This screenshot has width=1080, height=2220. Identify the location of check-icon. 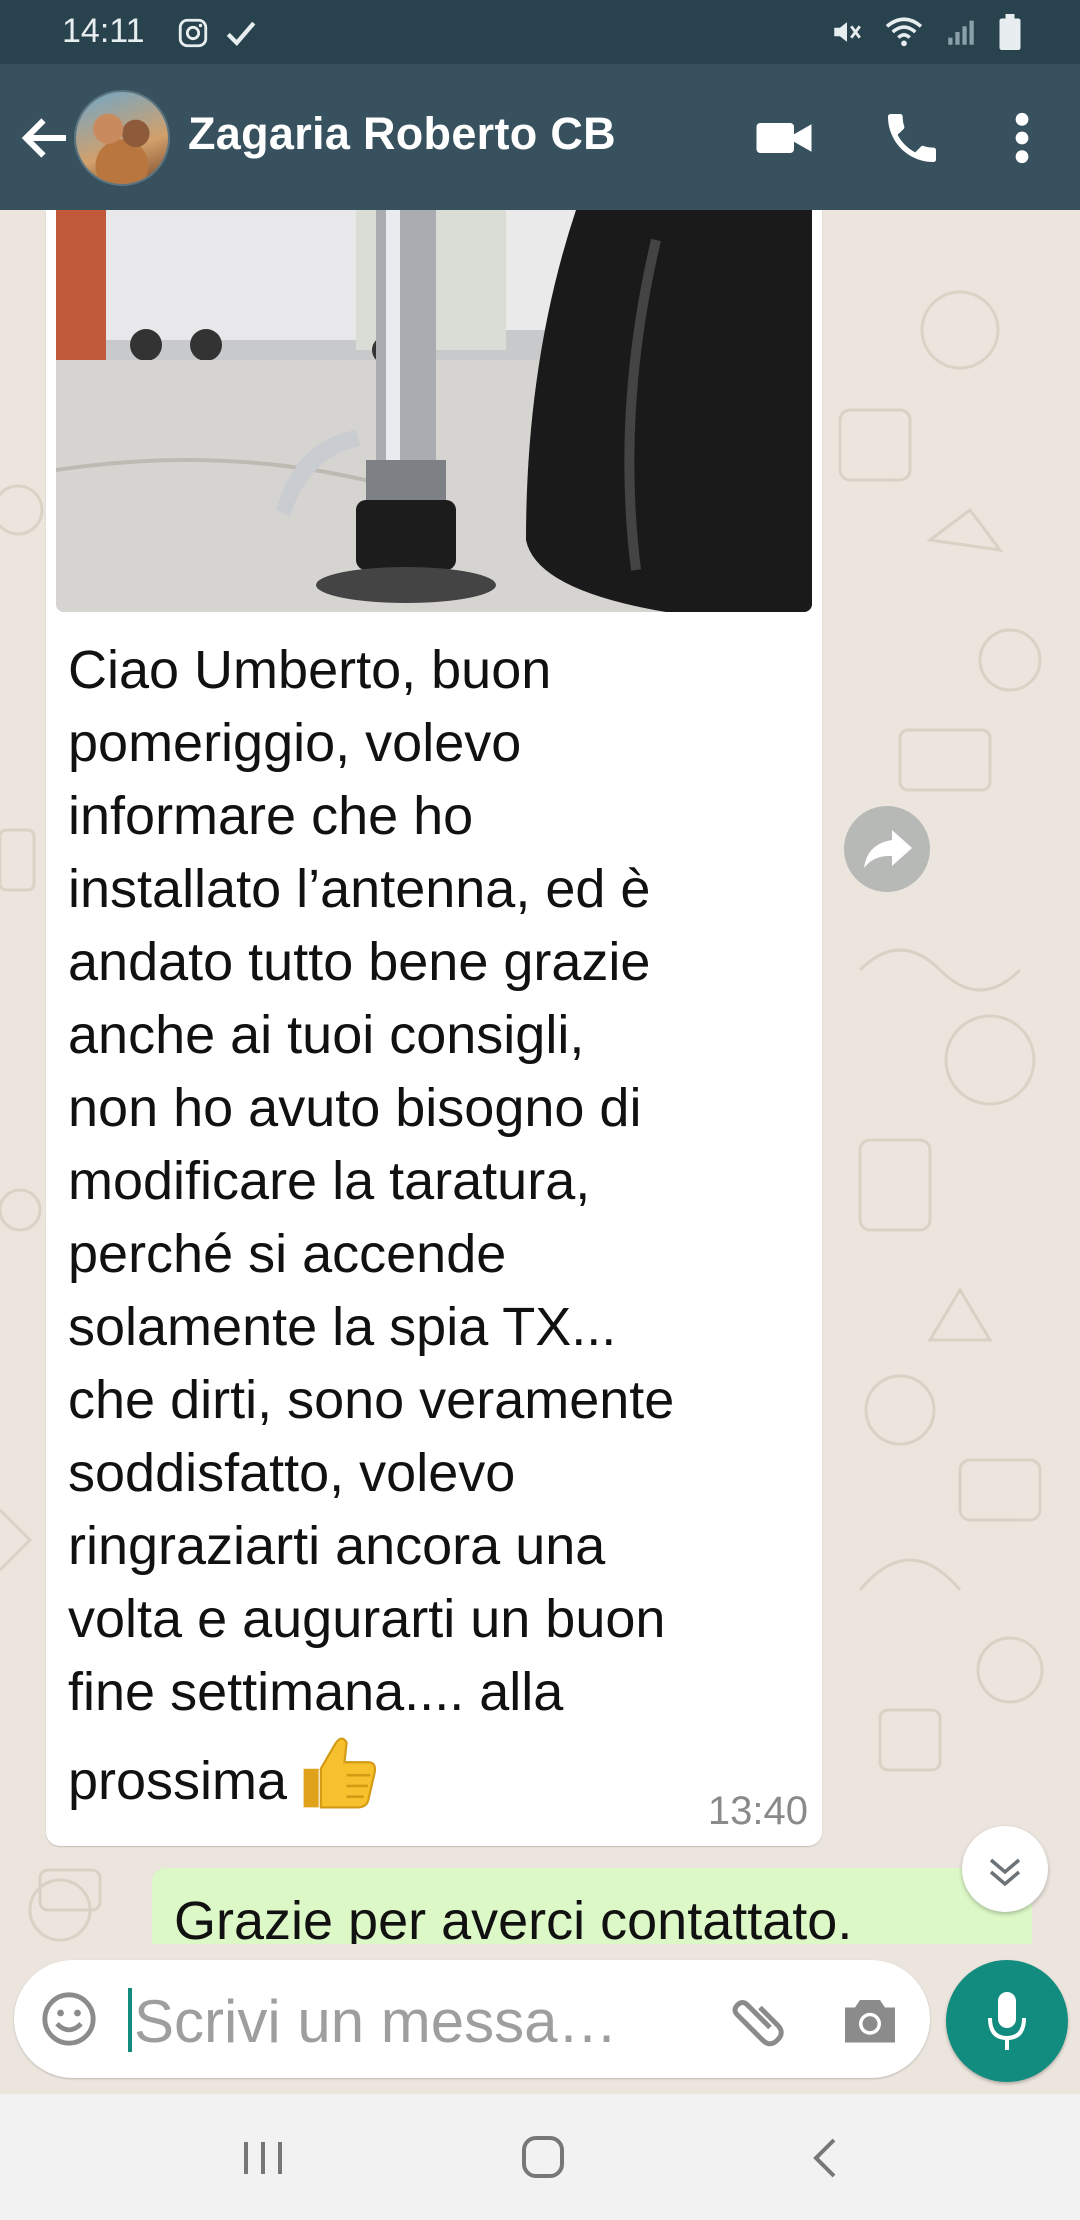
(241, 34).